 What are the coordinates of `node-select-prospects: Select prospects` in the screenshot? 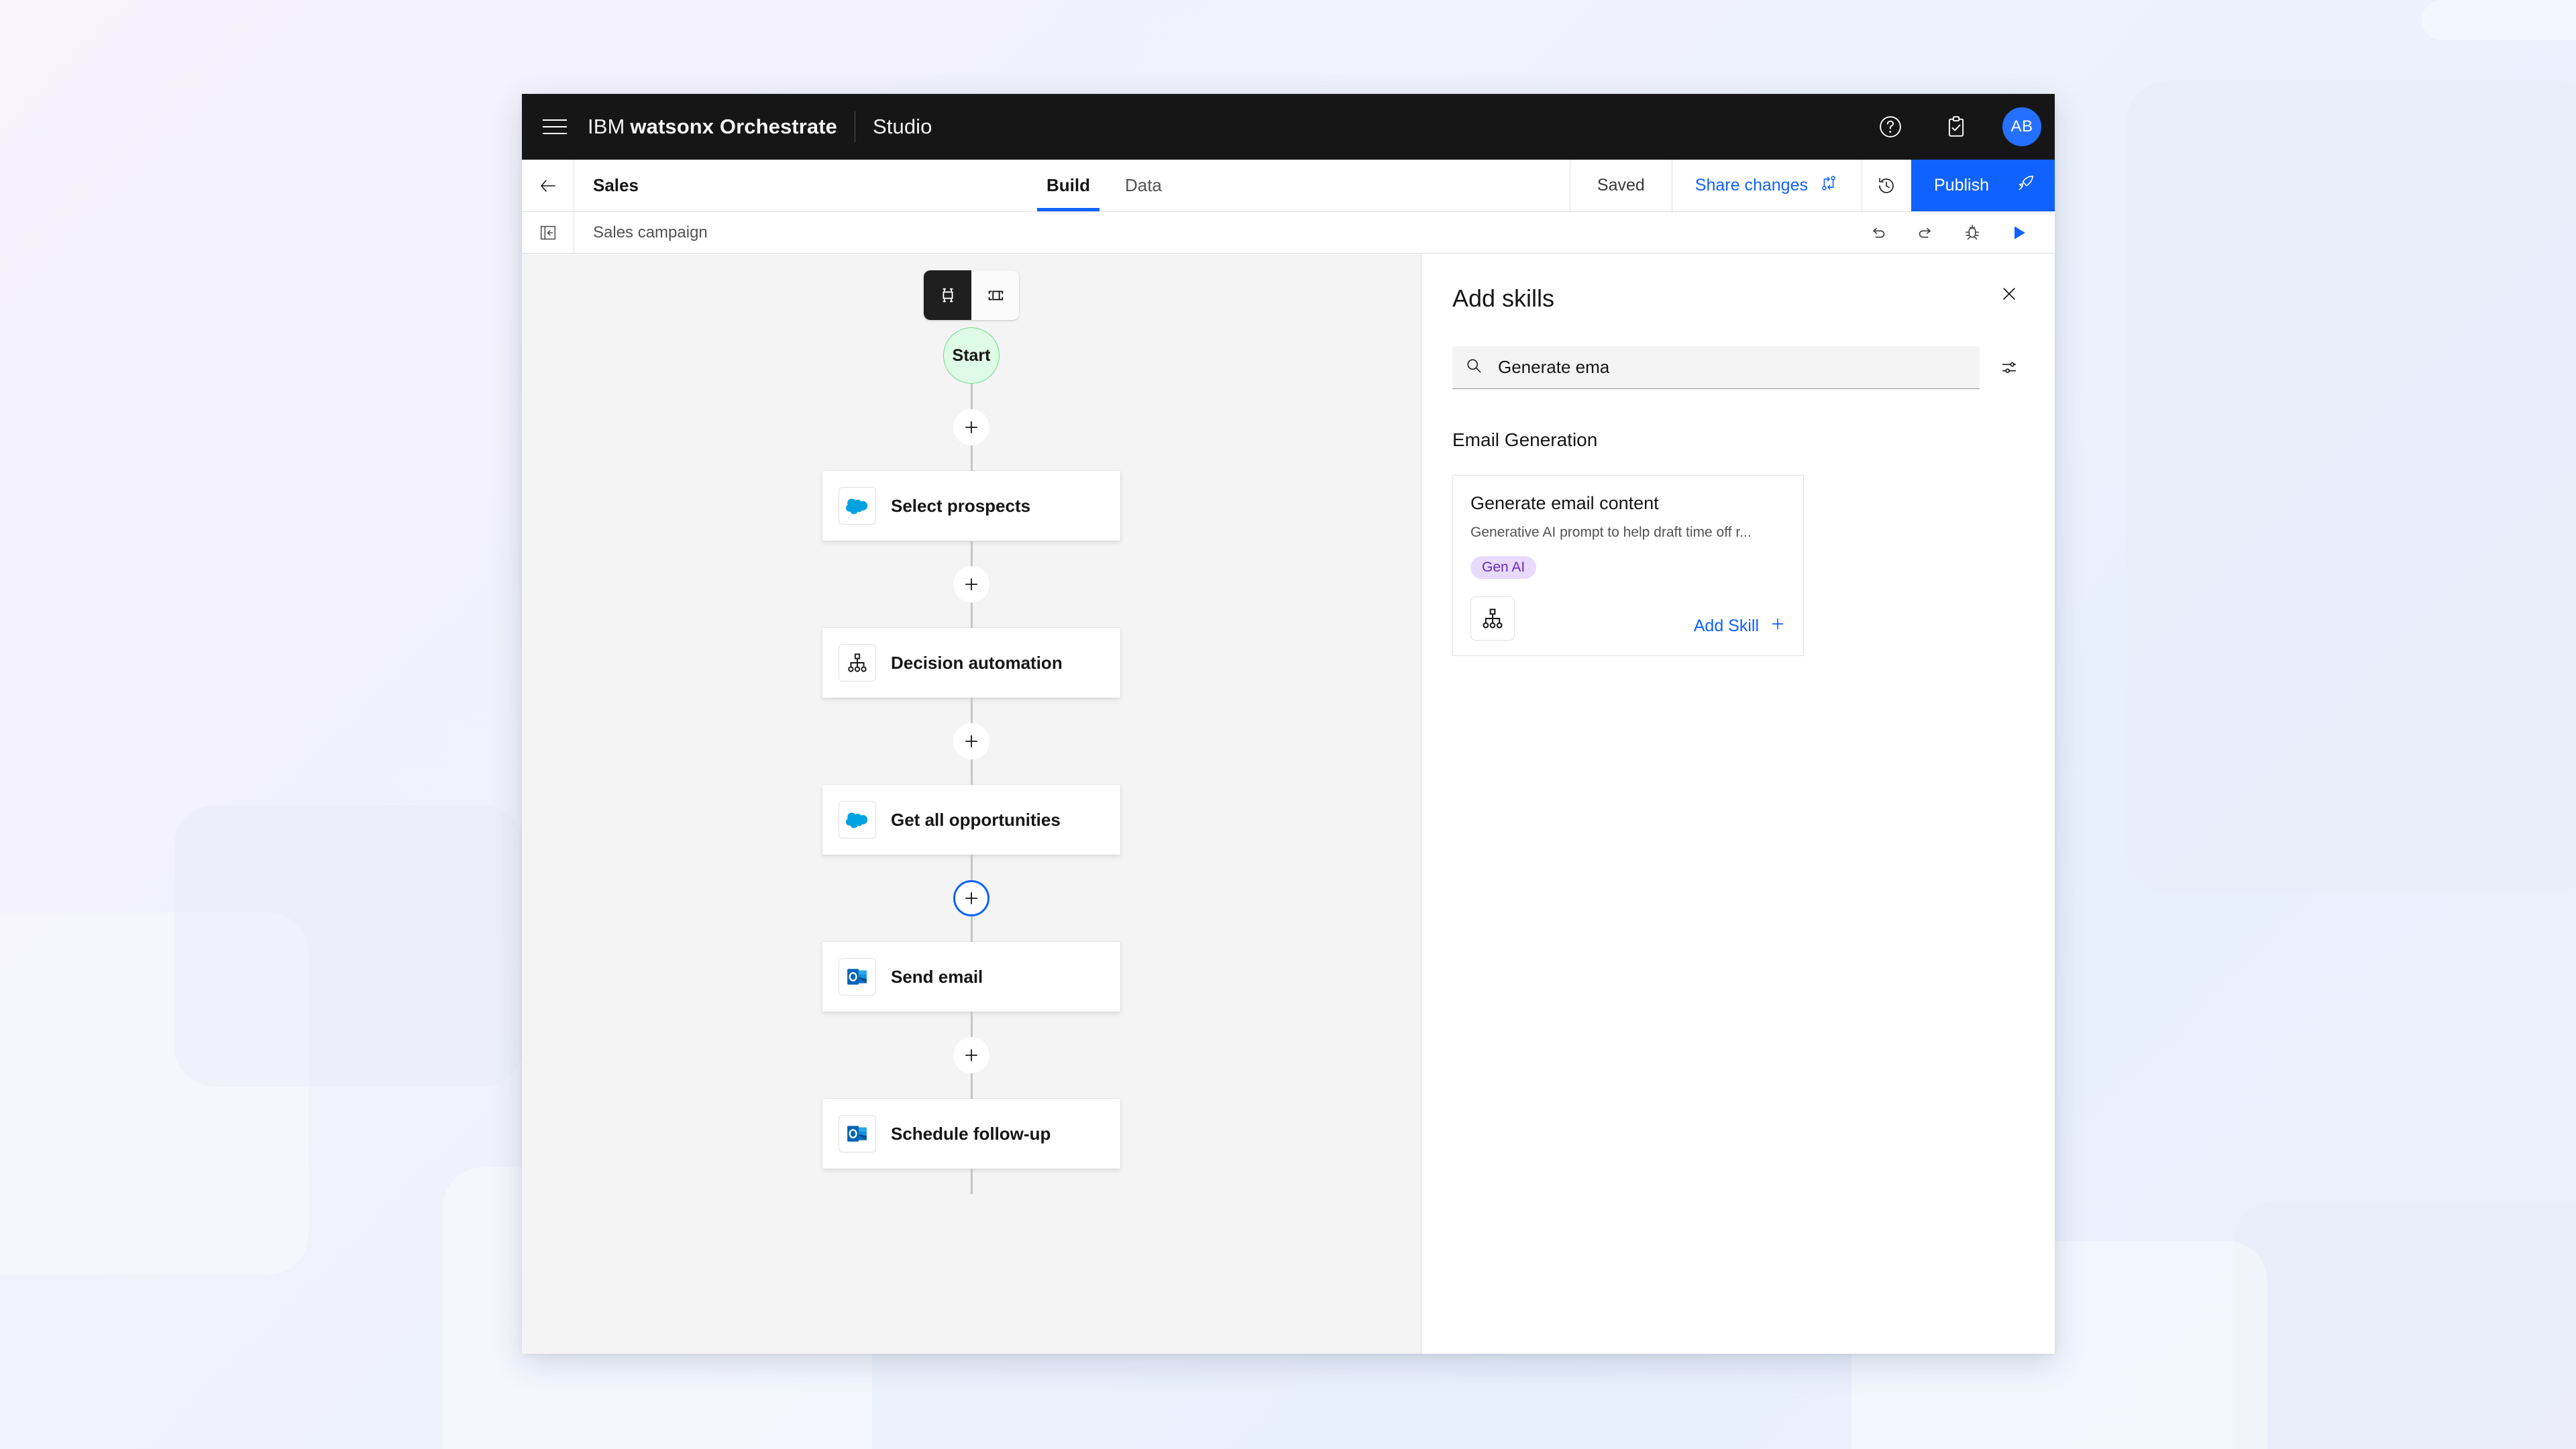 It's located at (971, 506).